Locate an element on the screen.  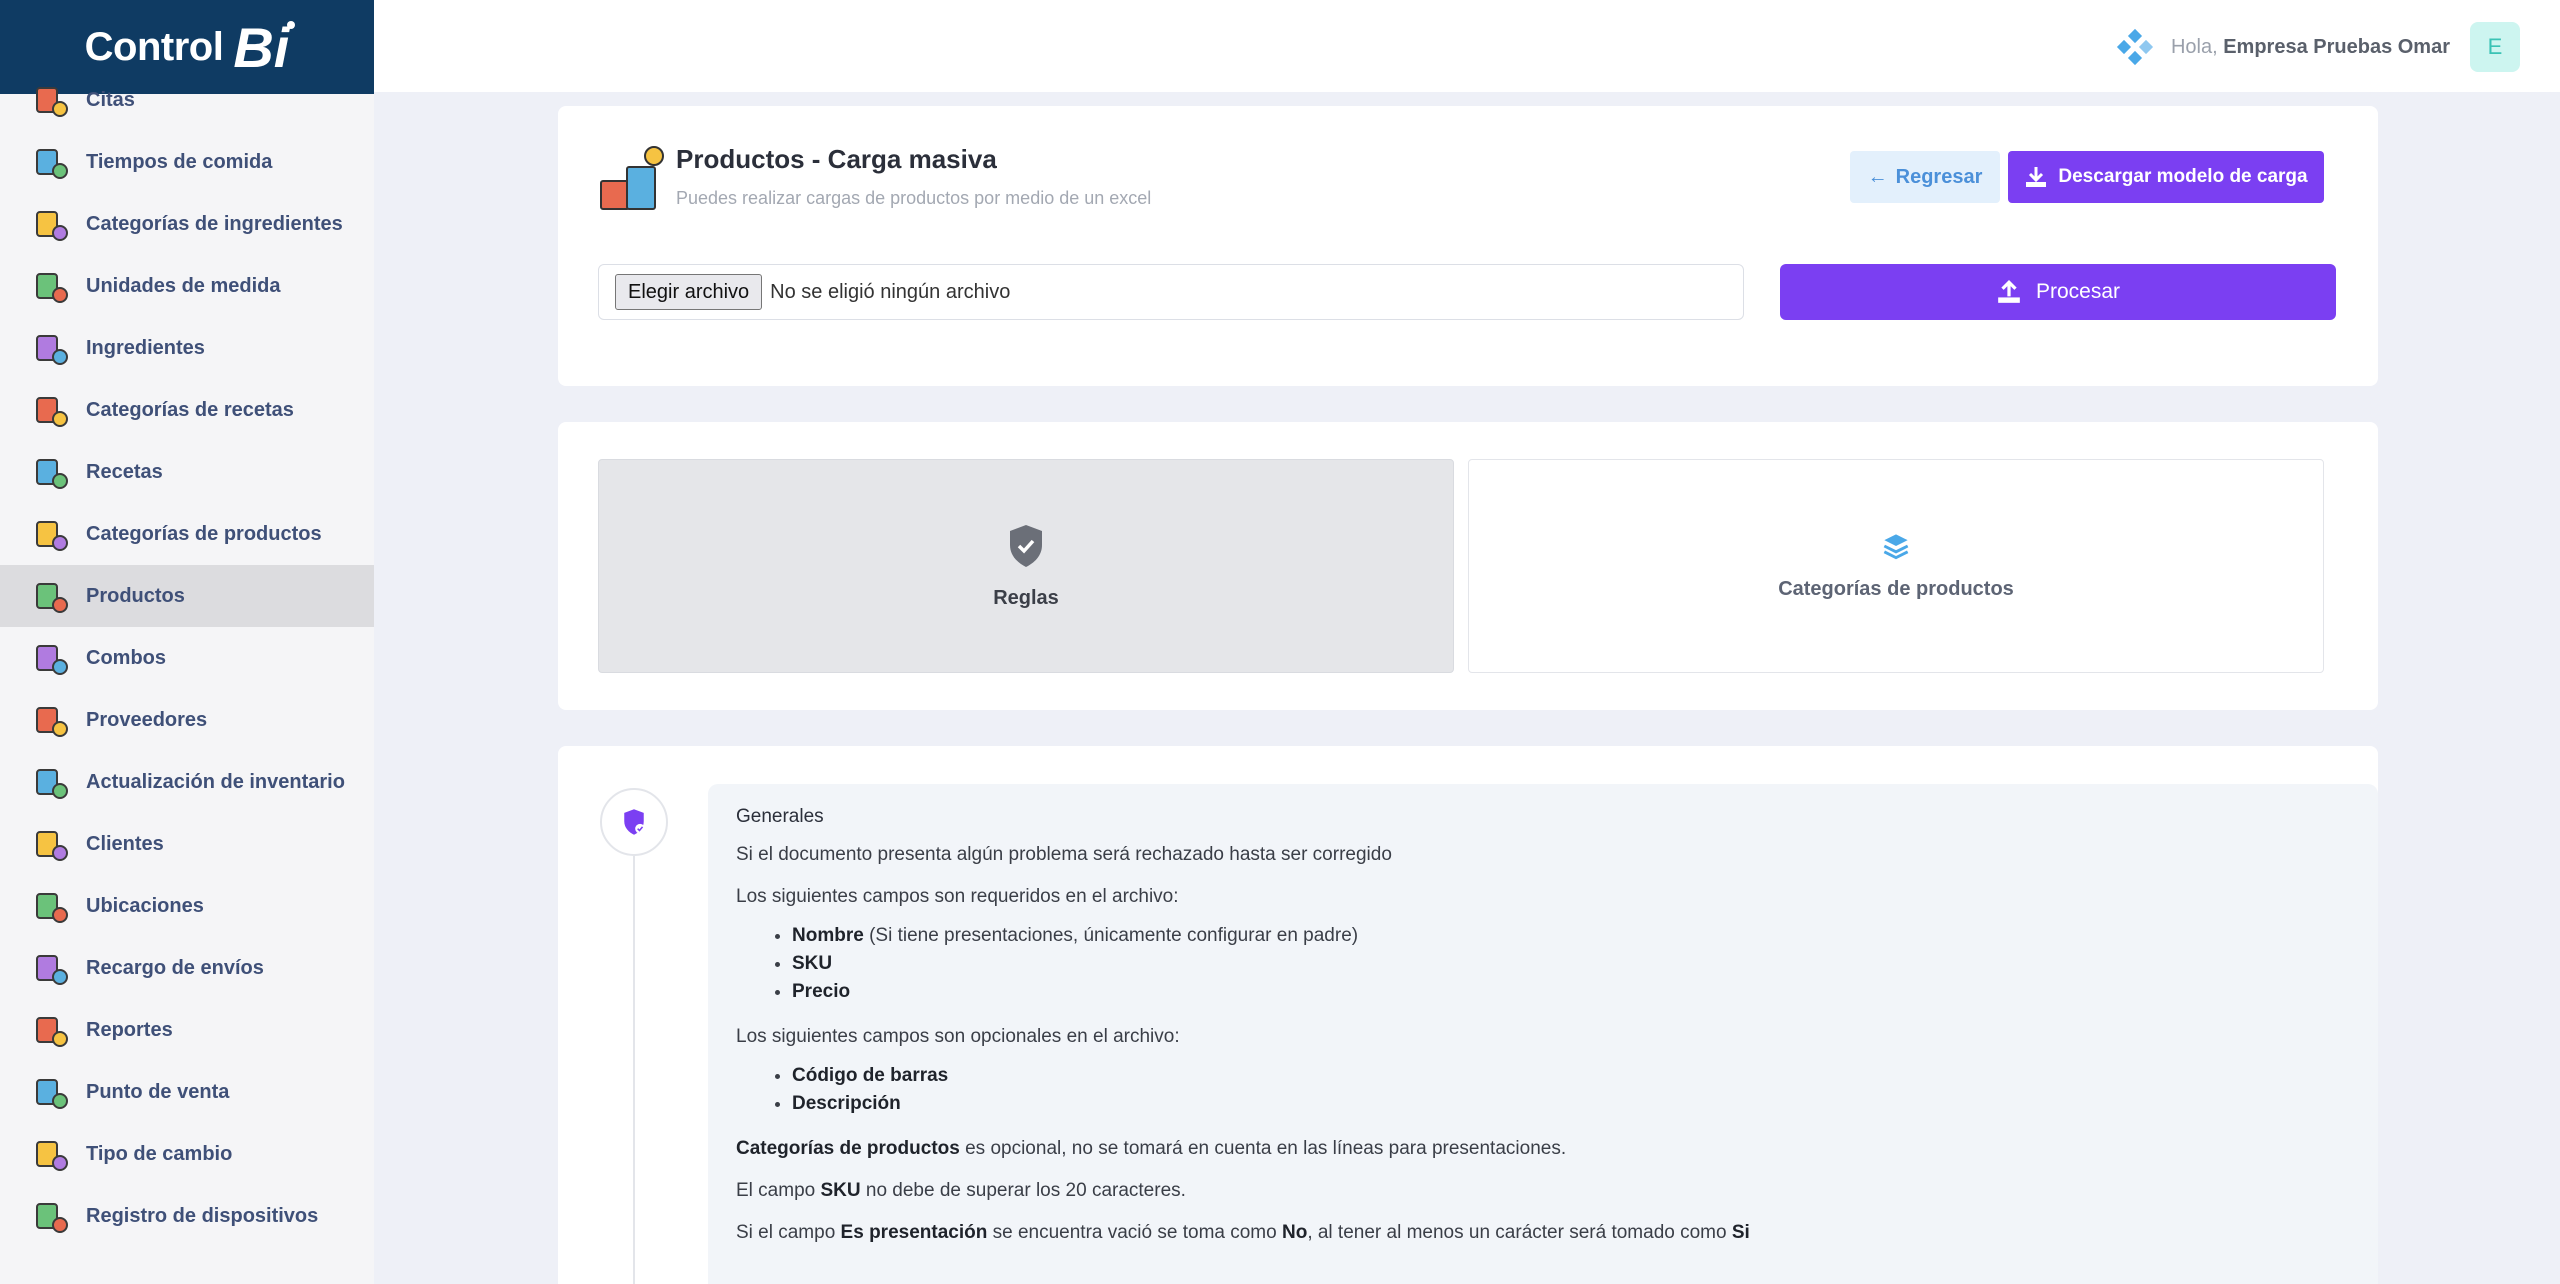
layers-icon is located at coordinates (1896, 546).